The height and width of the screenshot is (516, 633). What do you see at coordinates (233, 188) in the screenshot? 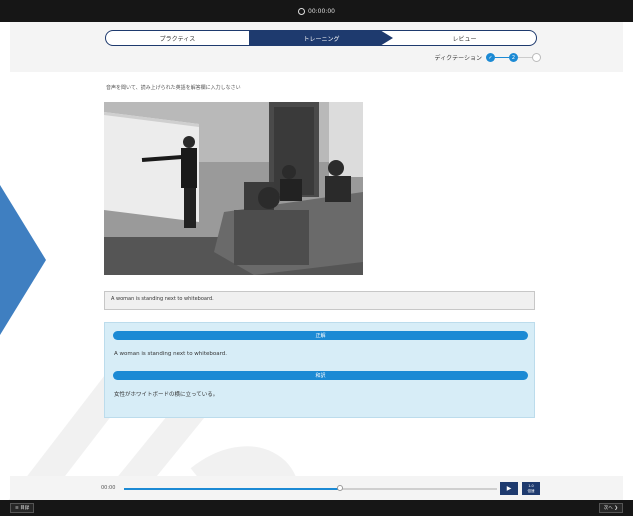
I see `meeting-photo` at bounding box center [233, 188].